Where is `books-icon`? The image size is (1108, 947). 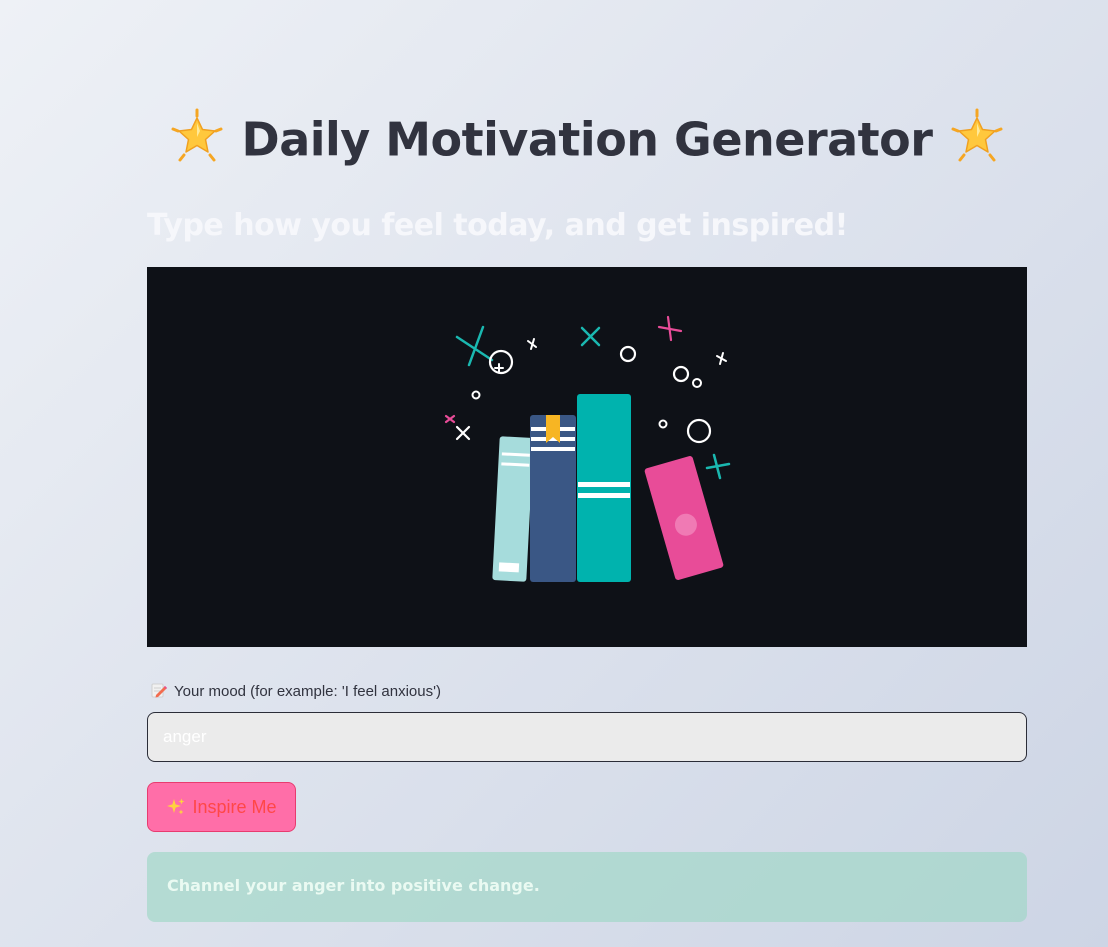 books-icon is located at coordinates (587, 448).